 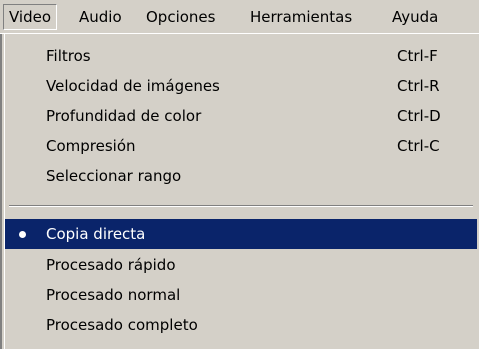 I want to click on menu-item-label: Procesado rápido, so click(x=111, y=265).